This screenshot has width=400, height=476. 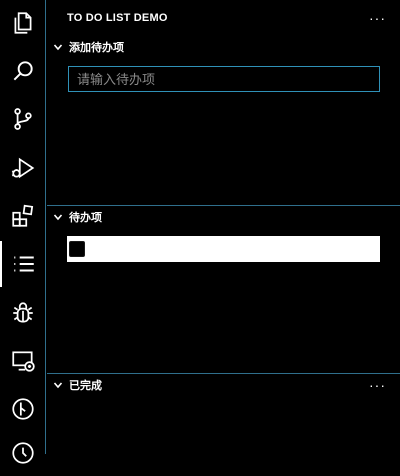 I want to click on remote-explorer-icon, so click(x=23, y=361).